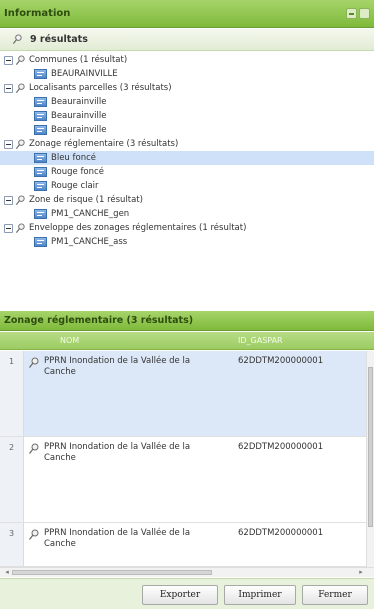 The height and width of the screenshot is (609, 374). What do you see at coordinates (77, 172) in the screenshot?
I see `tree-item-label: Rouge foncé` at bounding box center [77, 172].